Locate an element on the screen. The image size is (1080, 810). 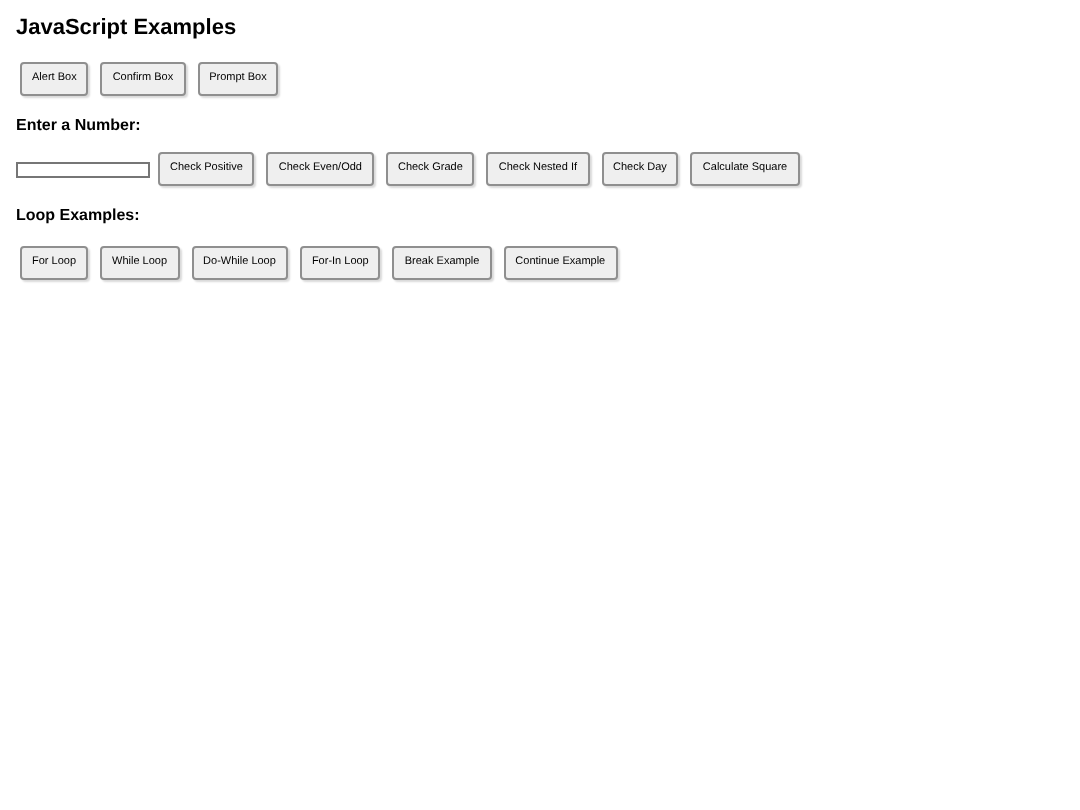
section-heading: Loop Examples: is located at coordinates (79, 216).